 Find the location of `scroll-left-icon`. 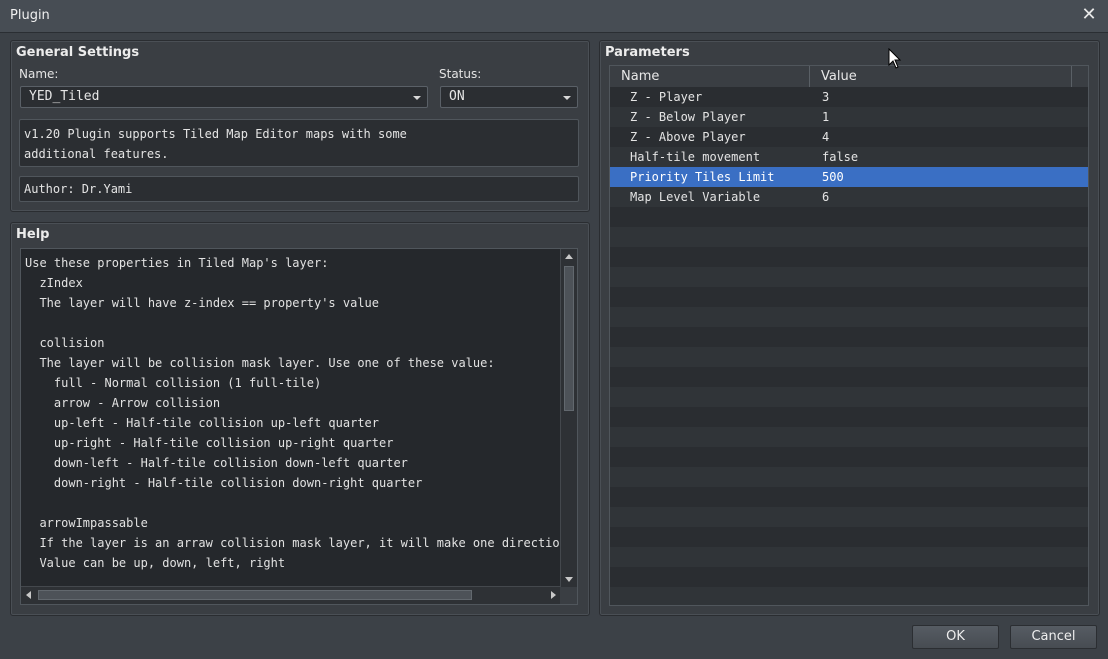

scroll-left-icon is located at coordinates (28, 595).